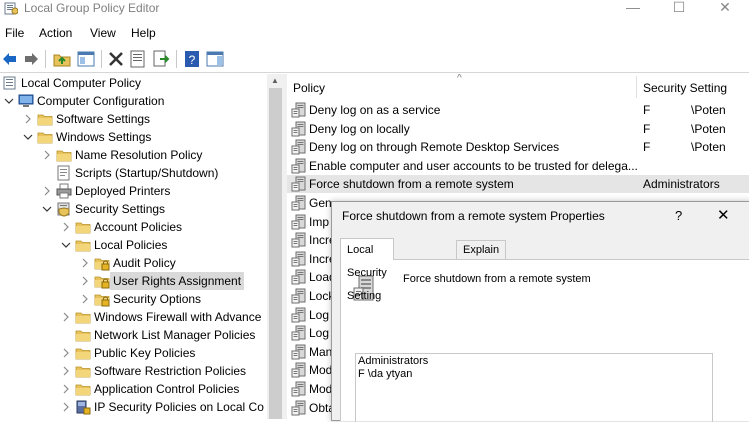 The height and width of the screenshot is (422, 749). What do you see at coordinates (518, 129) in the screenshot?
I see `policy-row: Deny log on locally F \Poten` at bounding box center [518, 129].